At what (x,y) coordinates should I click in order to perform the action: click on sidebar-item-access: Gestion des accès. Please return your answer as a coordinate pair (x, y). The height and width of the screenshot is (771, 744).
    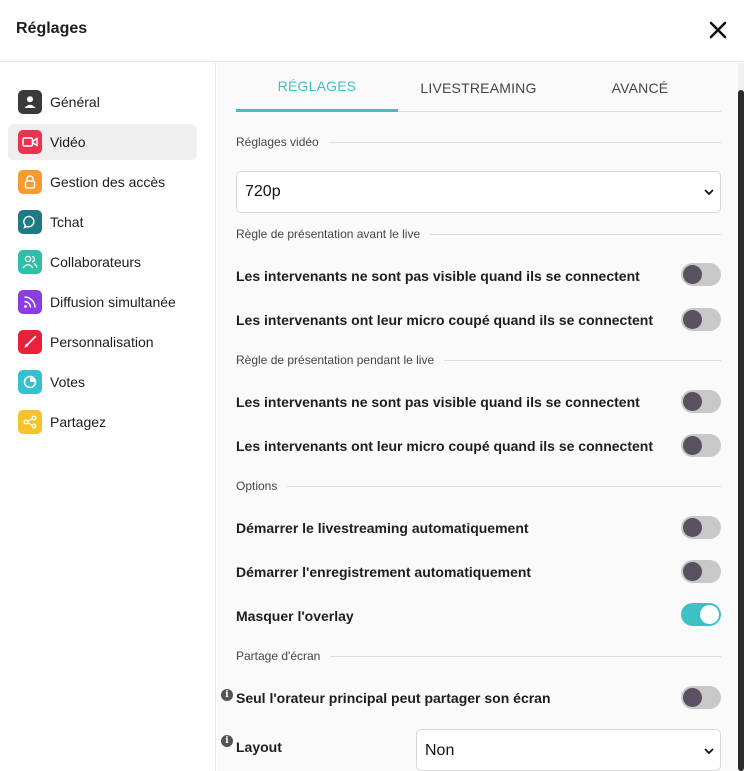
    Looking at the image, I should click on (102, 182).